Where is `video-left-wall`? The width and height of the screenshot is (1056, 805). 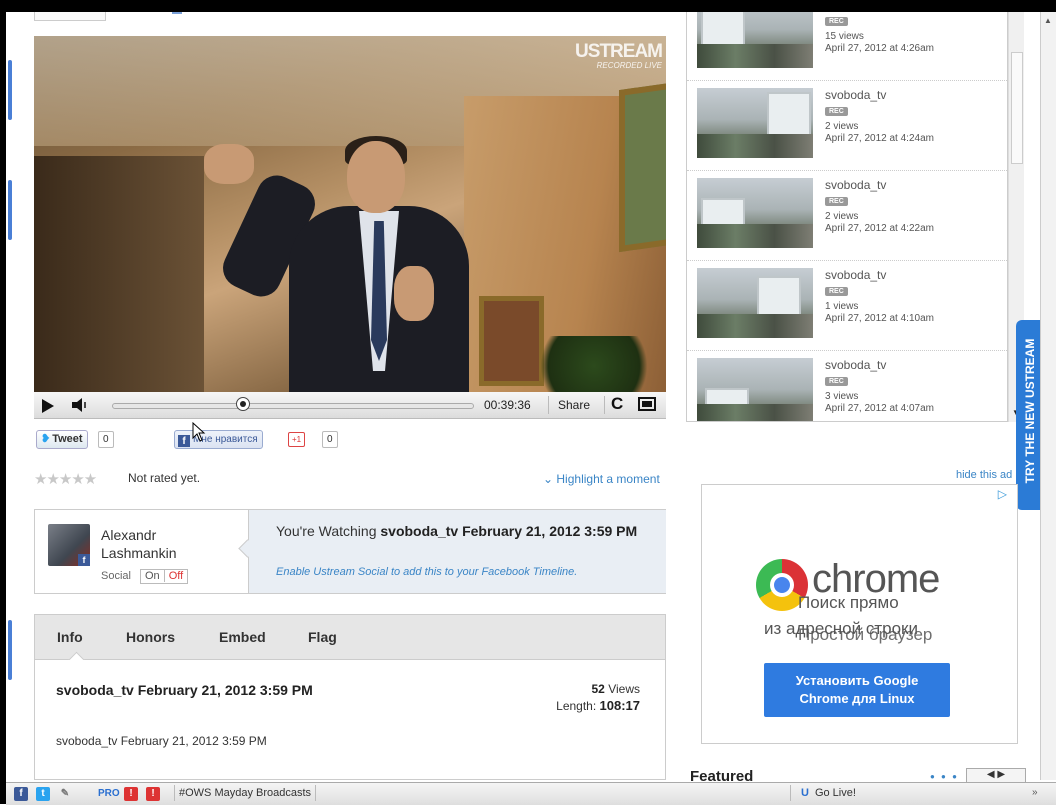
video-left-wall is located at coordinates (119, 274).